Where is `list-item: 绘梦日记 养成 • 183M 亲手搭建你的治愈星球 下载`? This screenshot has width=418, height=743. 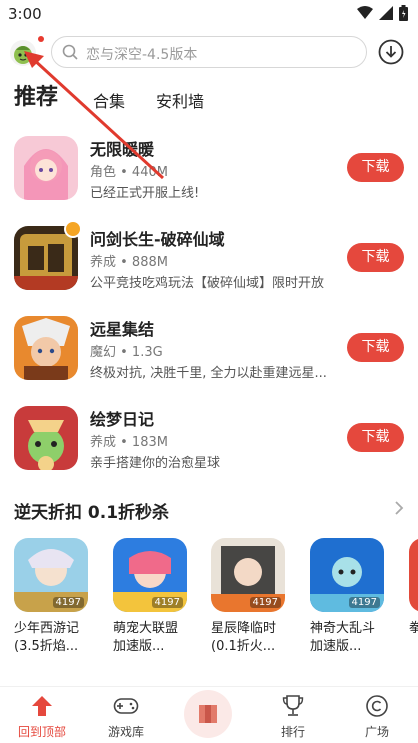
list-item: 绘梦日记 养成 • 183M 亲手搭建你的治愈星球 下载 is located at coordinates (209, 443).